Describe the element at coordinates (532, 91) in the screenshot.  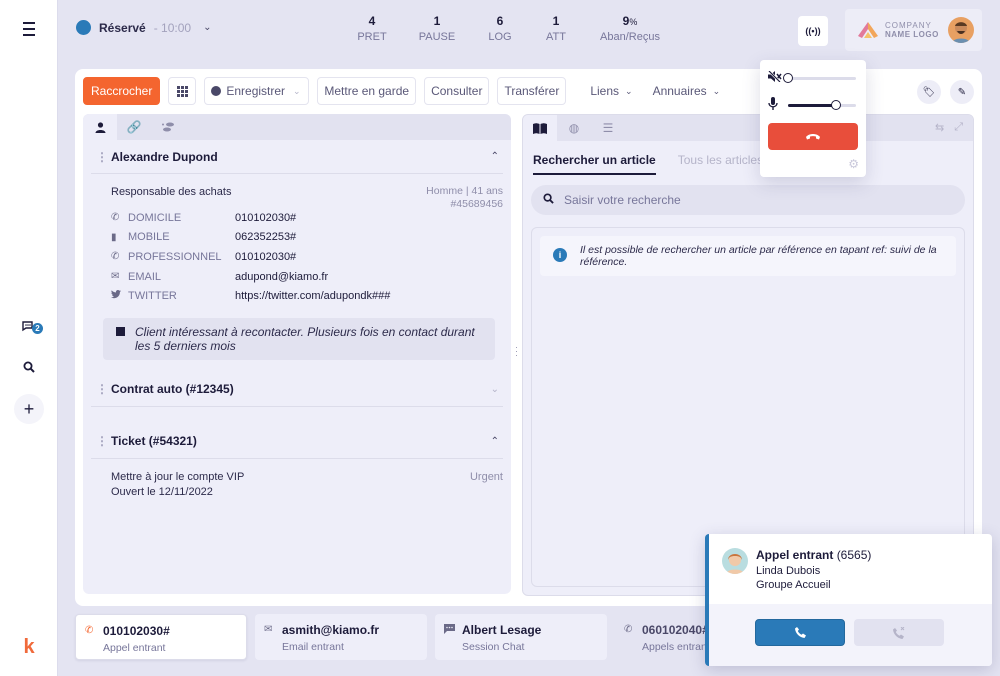
I see `transfer-button: Transférer` at that location.